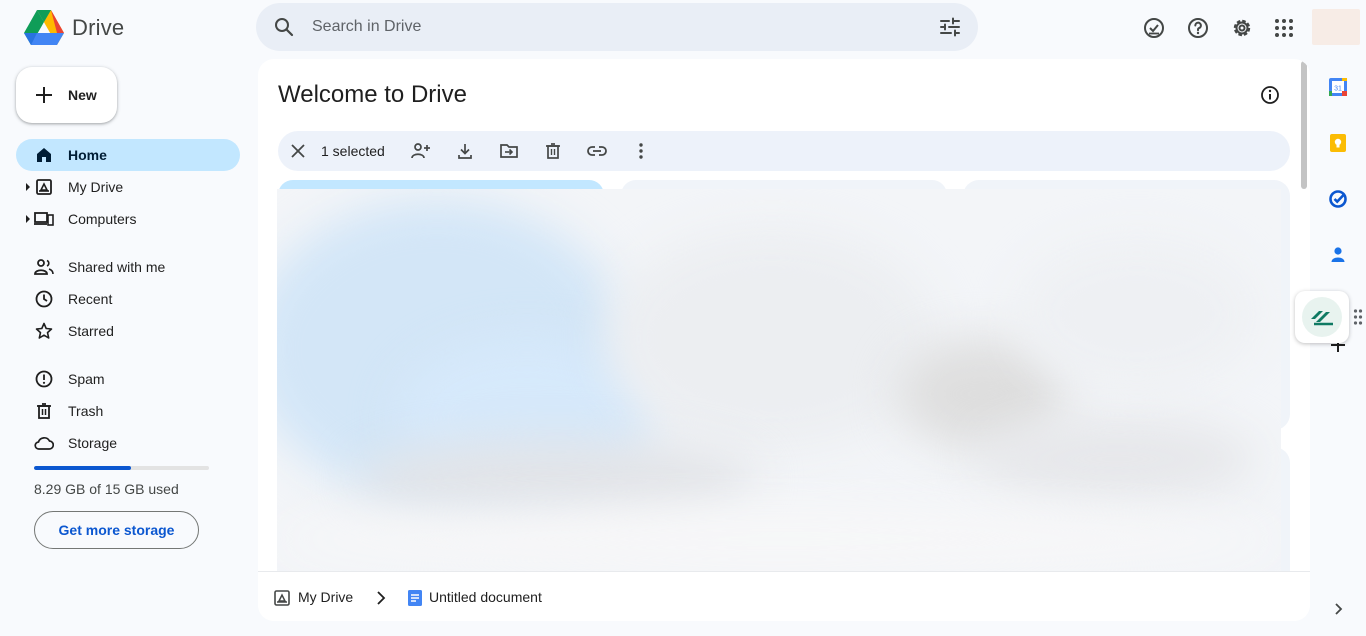 The width and height of the screenshot is (1366, 636). I want to click on sidebar-item-label: Home, so click(87, 155).